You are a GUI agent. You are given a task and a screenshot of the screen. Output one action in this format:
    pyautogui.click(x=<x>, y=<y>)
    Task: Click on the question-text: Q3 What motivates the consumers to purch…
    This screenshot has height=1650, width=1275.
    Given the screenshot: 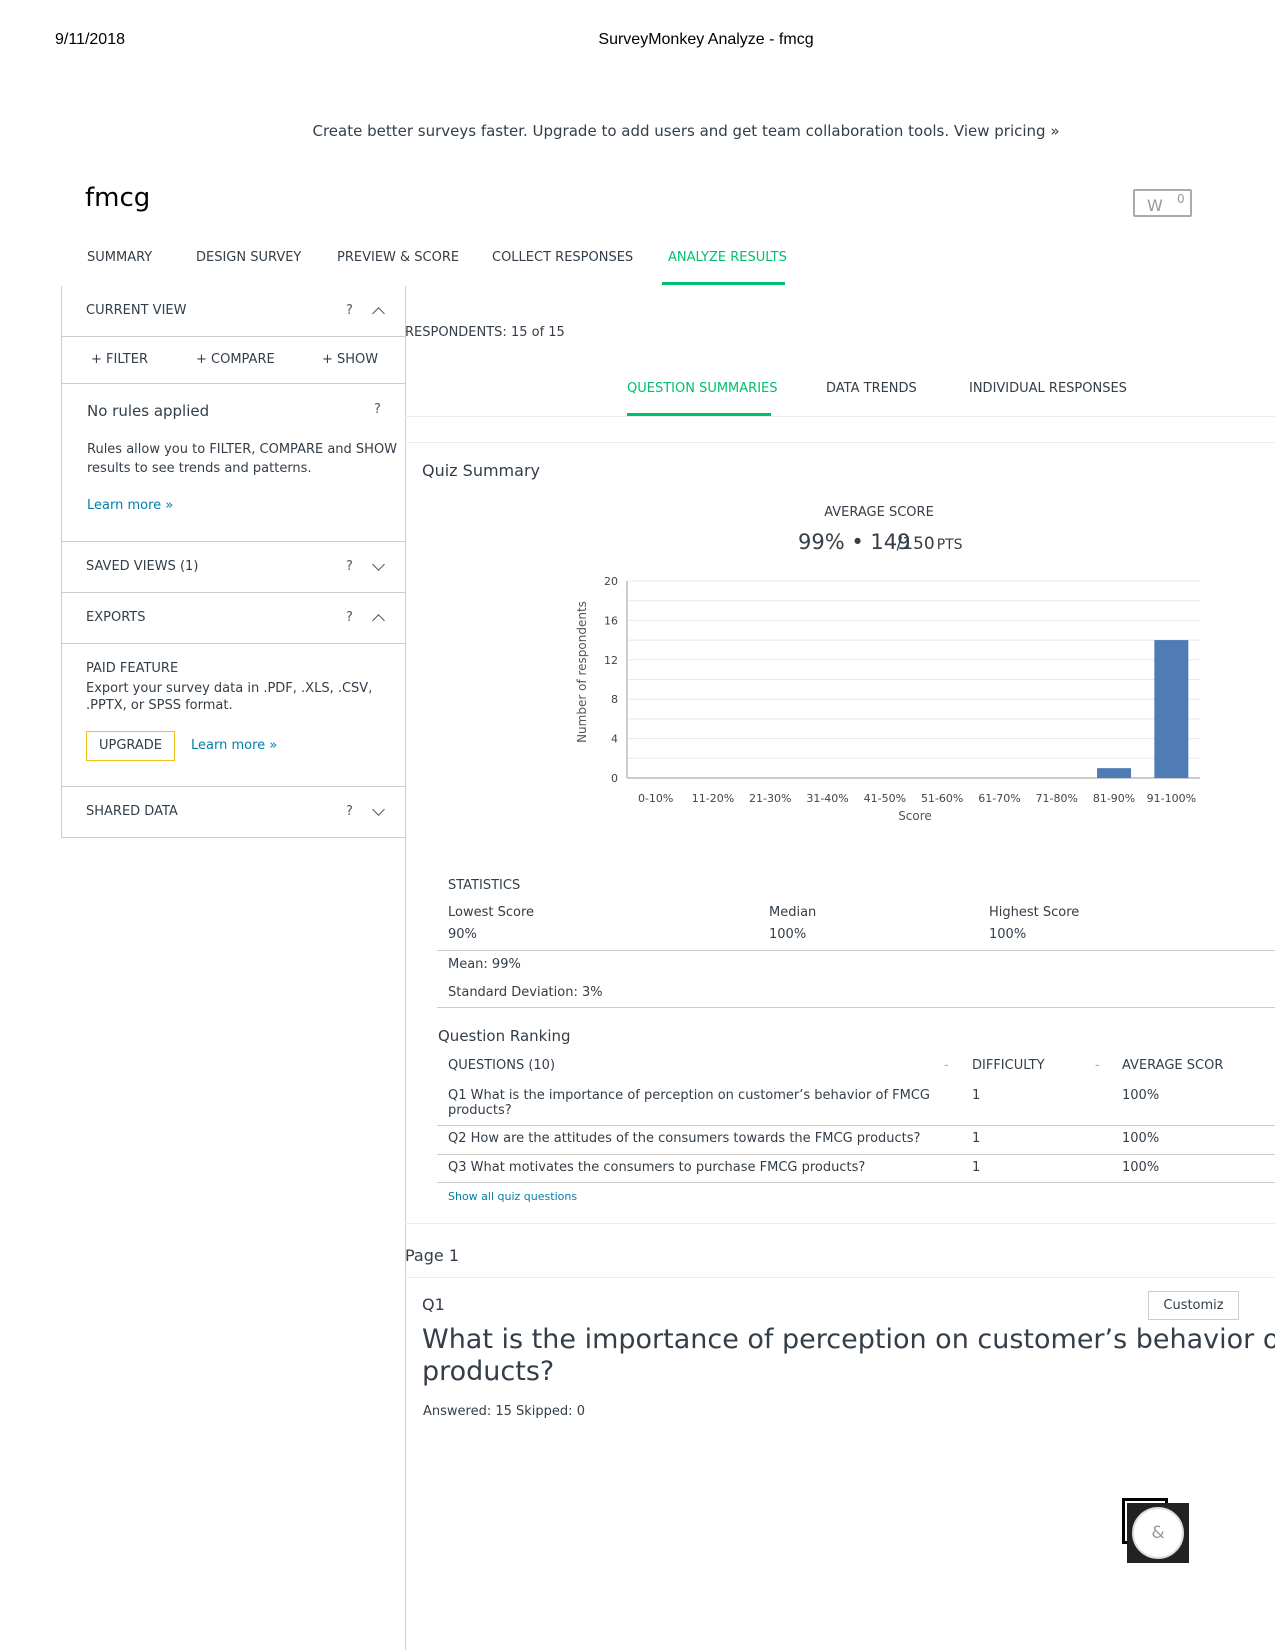 What is the action you would take?
    pyautogui.click(x=657, y=1167)
    